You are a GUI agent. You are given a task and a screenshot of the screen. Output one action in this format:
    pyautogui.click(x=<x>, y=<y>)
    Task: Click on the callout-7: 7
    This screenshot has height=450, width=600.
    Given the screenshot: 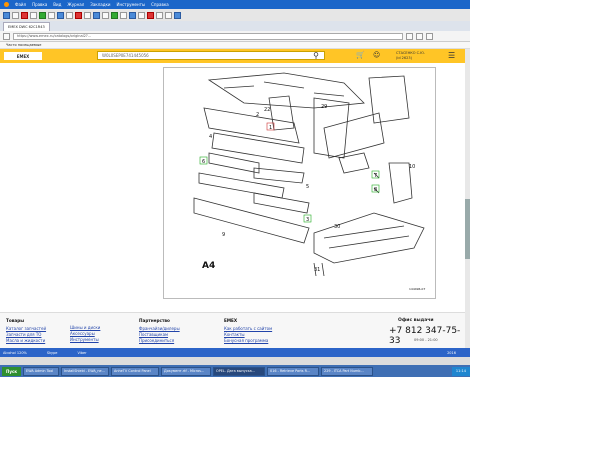 What is the action you would take?
    pyautogui.click(x=375, y=176)
    